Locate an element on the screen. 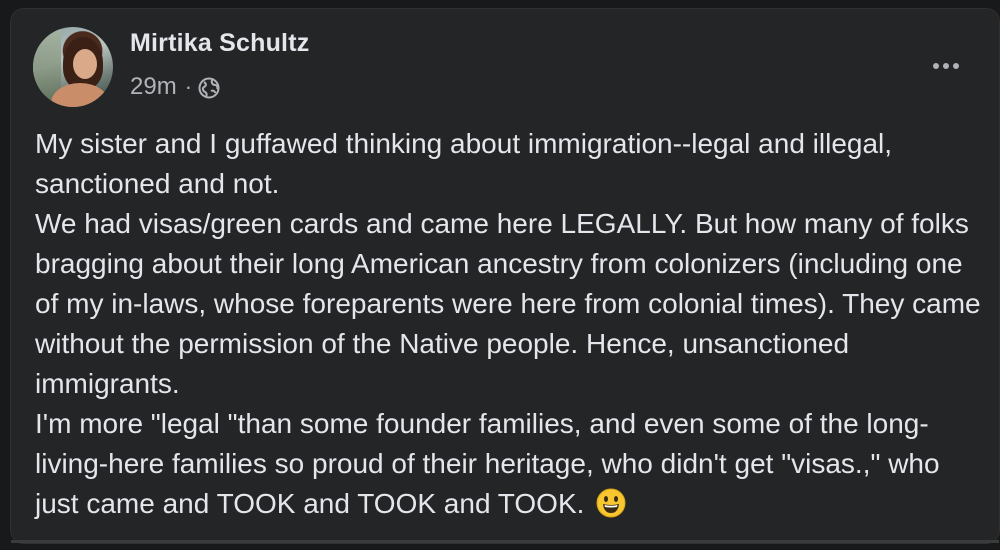 The width and height of the screenshot is (1000, 550). author-name: Mirtika Schultz is located at coordinates (219, 43).